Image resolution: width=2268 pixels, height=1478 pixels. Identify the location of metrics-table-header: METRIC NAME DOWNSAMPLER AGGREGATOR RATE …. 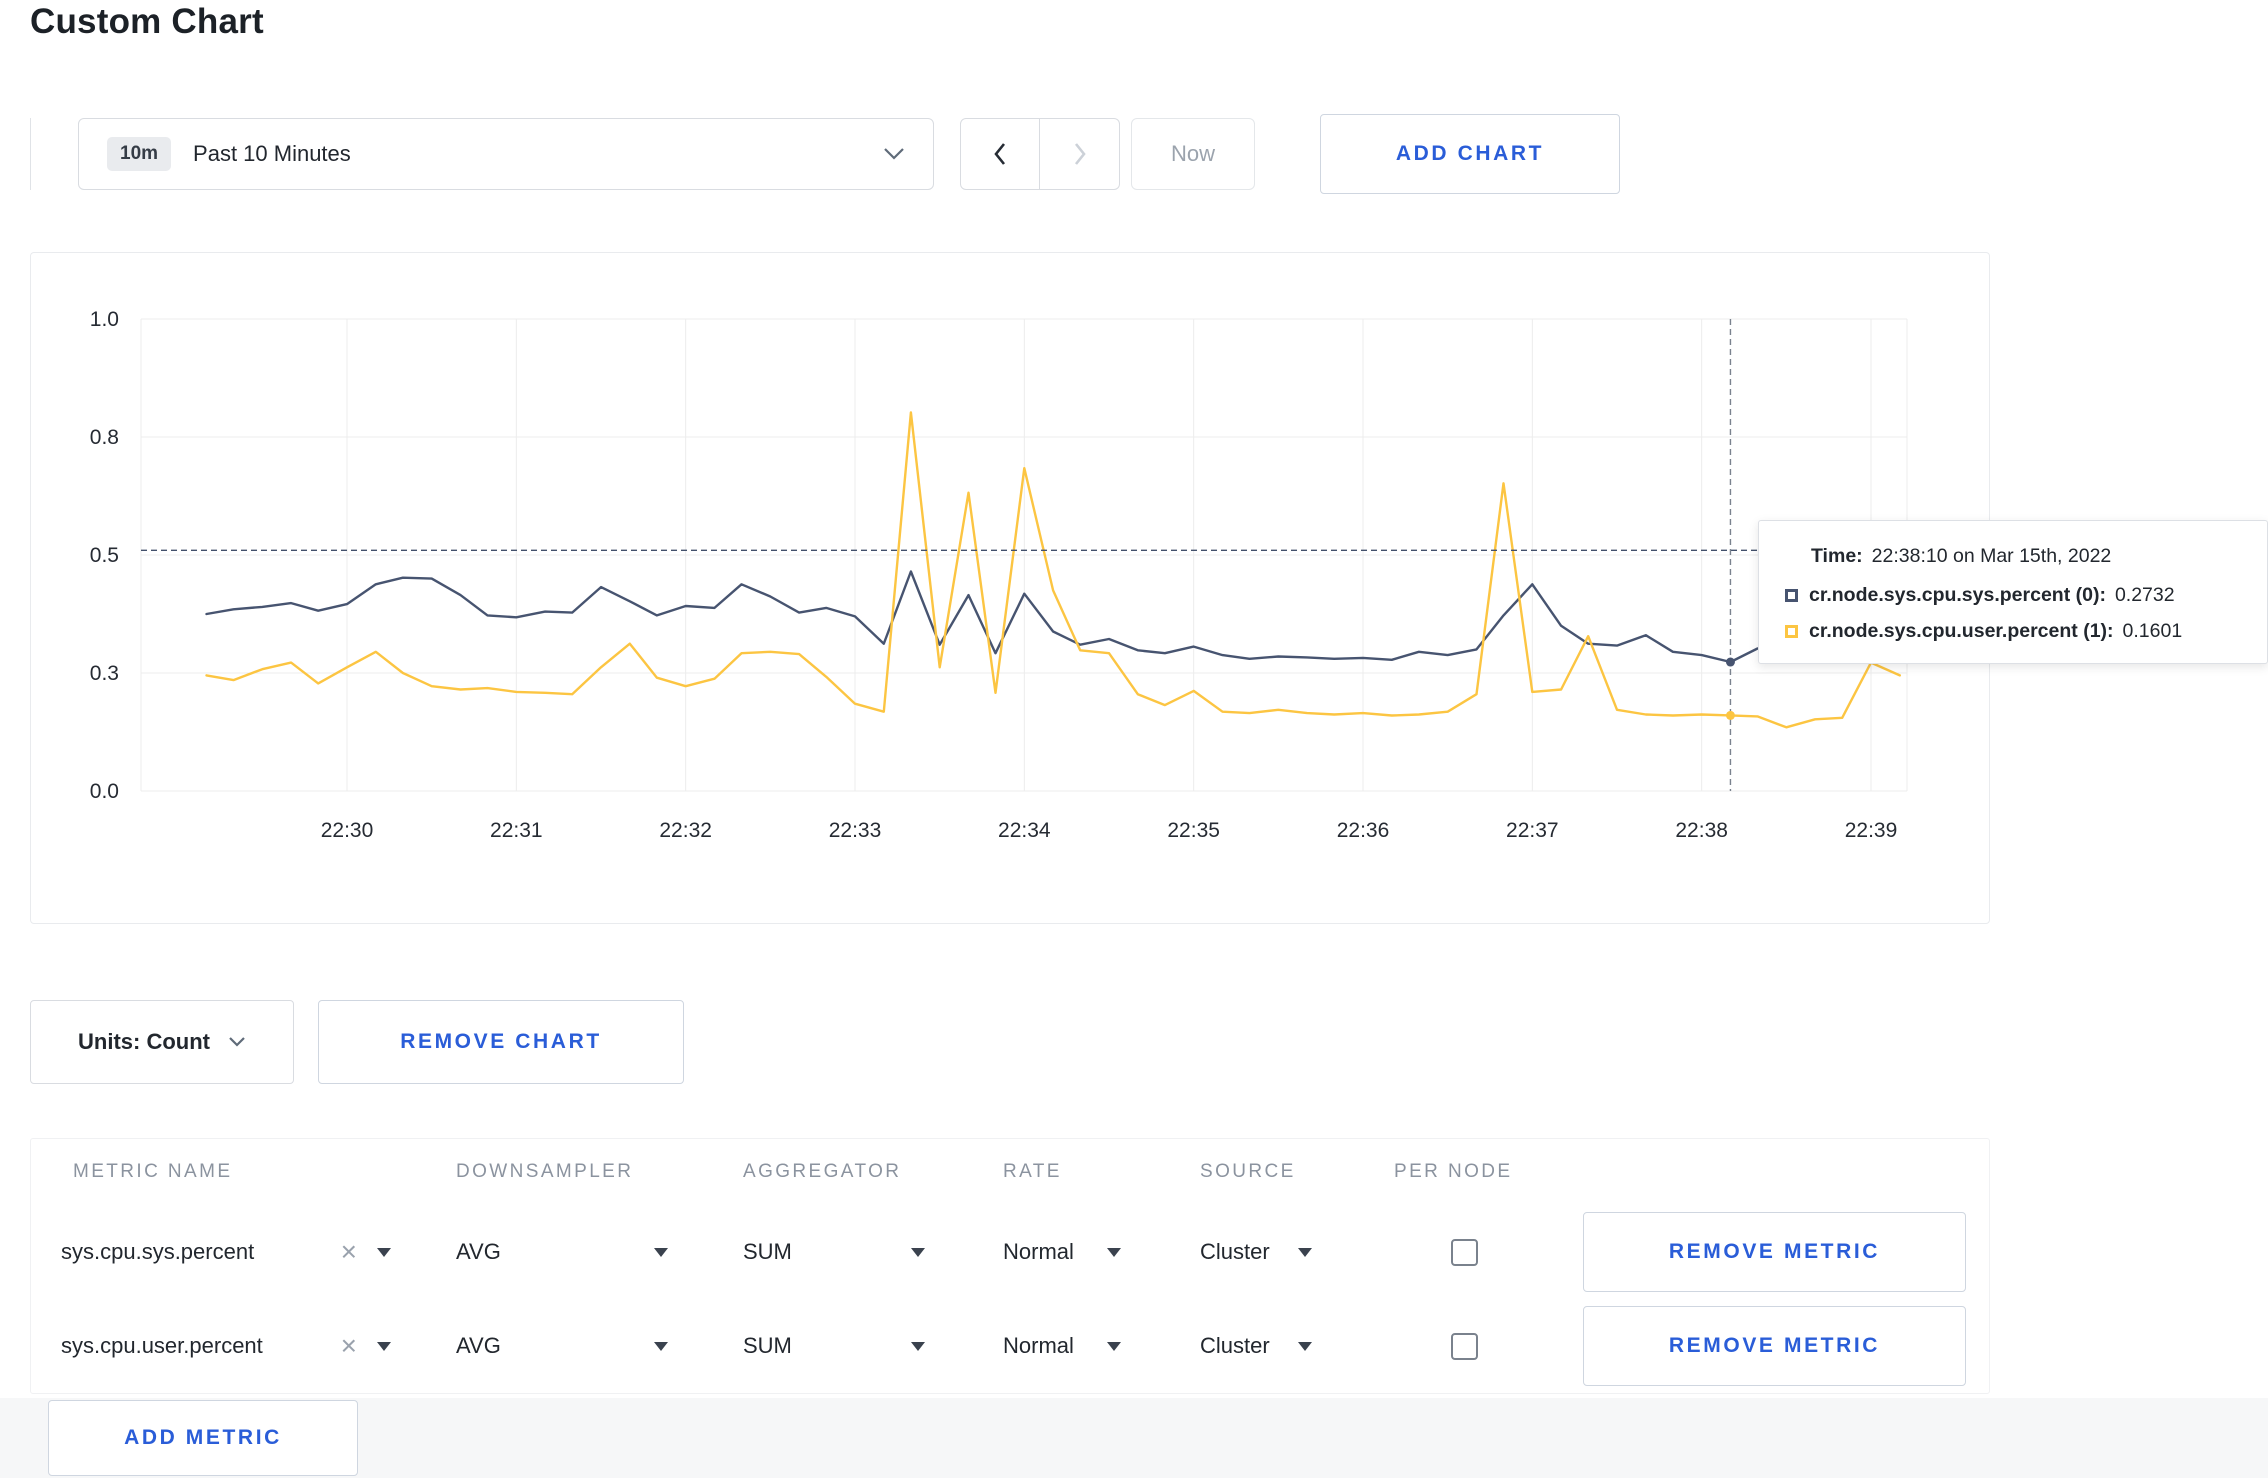
(1010, 1172).